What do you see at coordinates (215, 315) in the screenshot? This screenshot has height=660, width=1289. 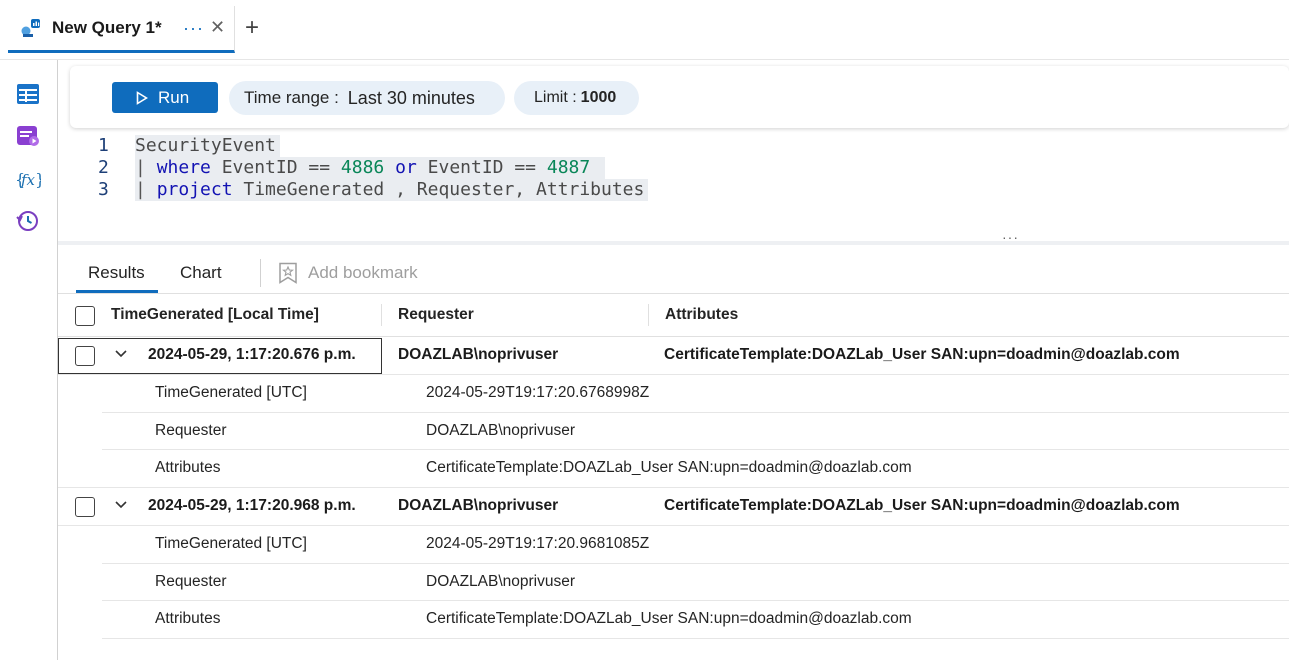 I see `column-header-timegenerated: TimeGenerated [Local Time]` at bounding box center [215, 315].